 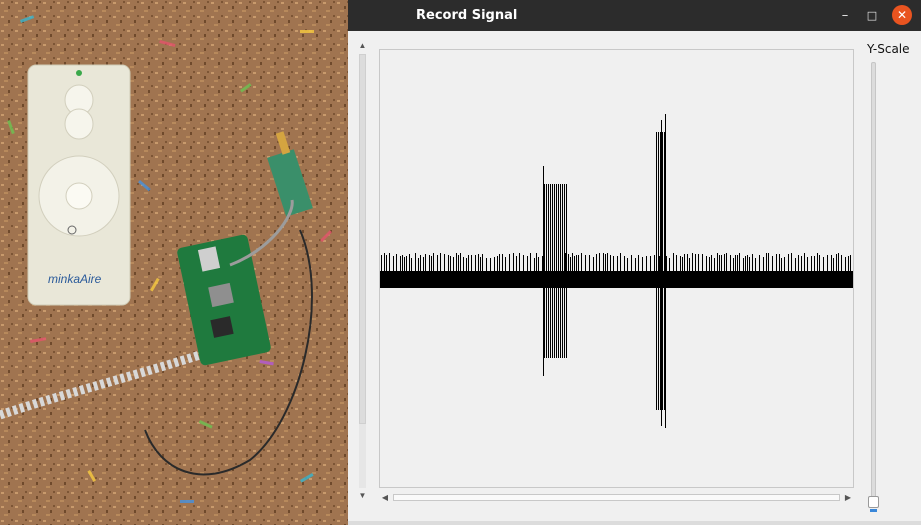 I want to click on remote-control-icon: minkaAire, so click(x=79, y=185).